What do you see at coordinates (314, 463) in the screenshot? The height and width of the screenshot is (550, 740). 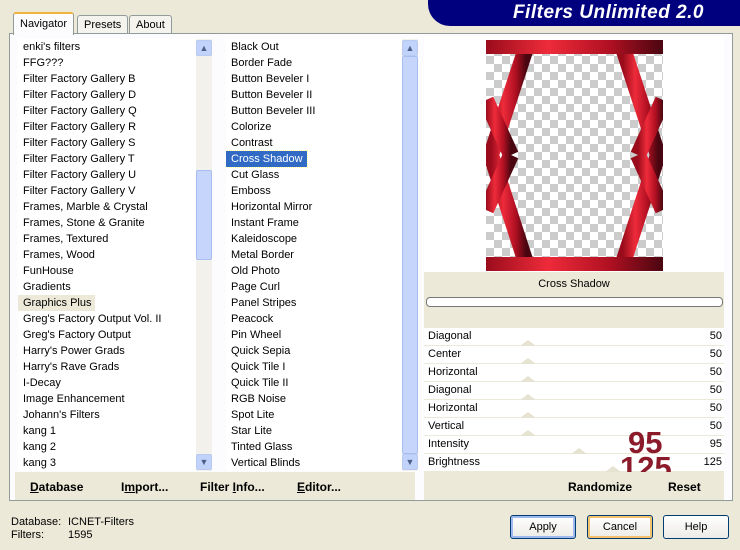 I see `list-item: Vertical Blinds` at bounding box center [314, 463].